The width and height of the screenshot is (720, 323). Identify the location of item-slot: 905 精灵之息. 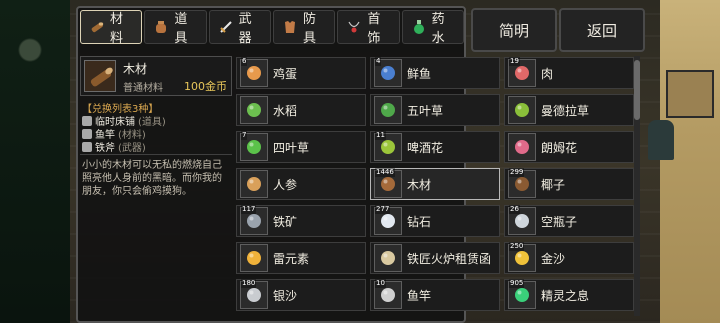
(569, 295).